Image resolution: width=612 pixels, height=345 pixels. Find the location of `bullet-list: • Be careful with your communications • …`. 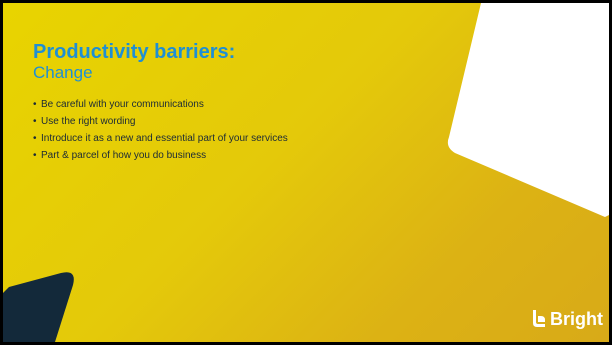

bullet-list: • Be careful with your communications • … is located at coordinates (198, 133).